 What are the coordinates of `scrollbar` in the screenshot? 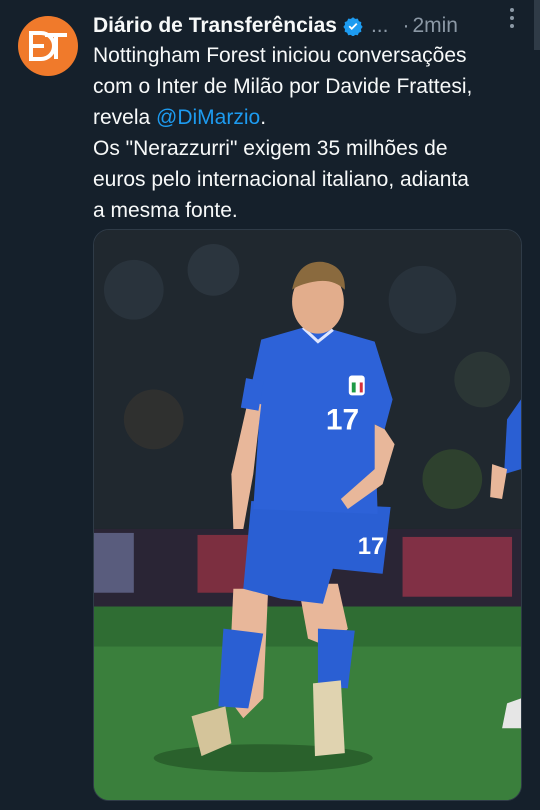 It's located at (537, 25).